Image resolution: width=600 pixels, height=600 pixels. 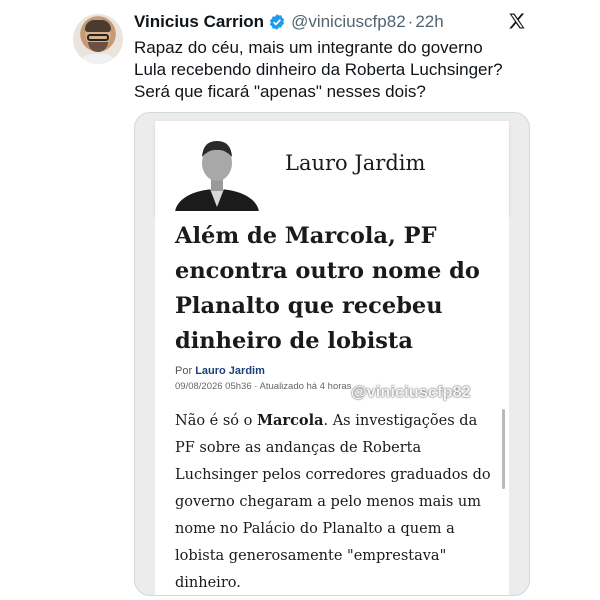 I want to click on columnist-photo, so click(x=217, y=177).